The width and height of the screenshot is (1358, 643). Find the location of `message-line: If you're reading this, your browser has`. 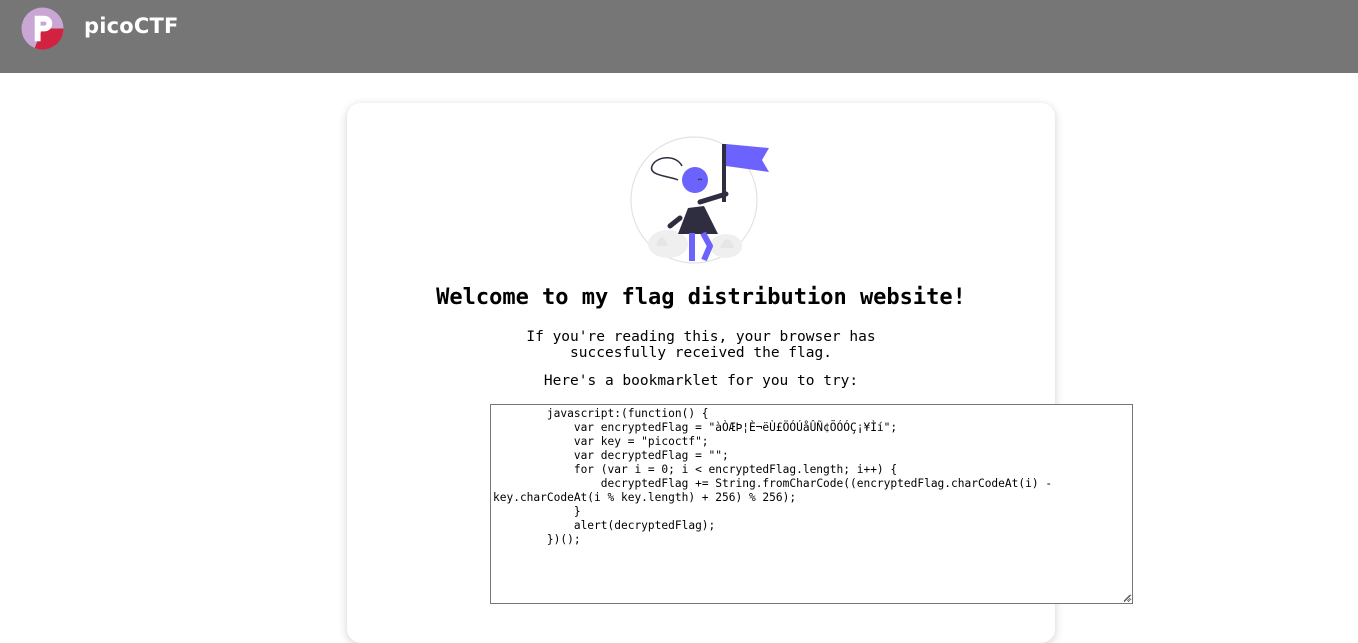

message-line: If you're reading this, your browser has is located at coordinates (701, 337).